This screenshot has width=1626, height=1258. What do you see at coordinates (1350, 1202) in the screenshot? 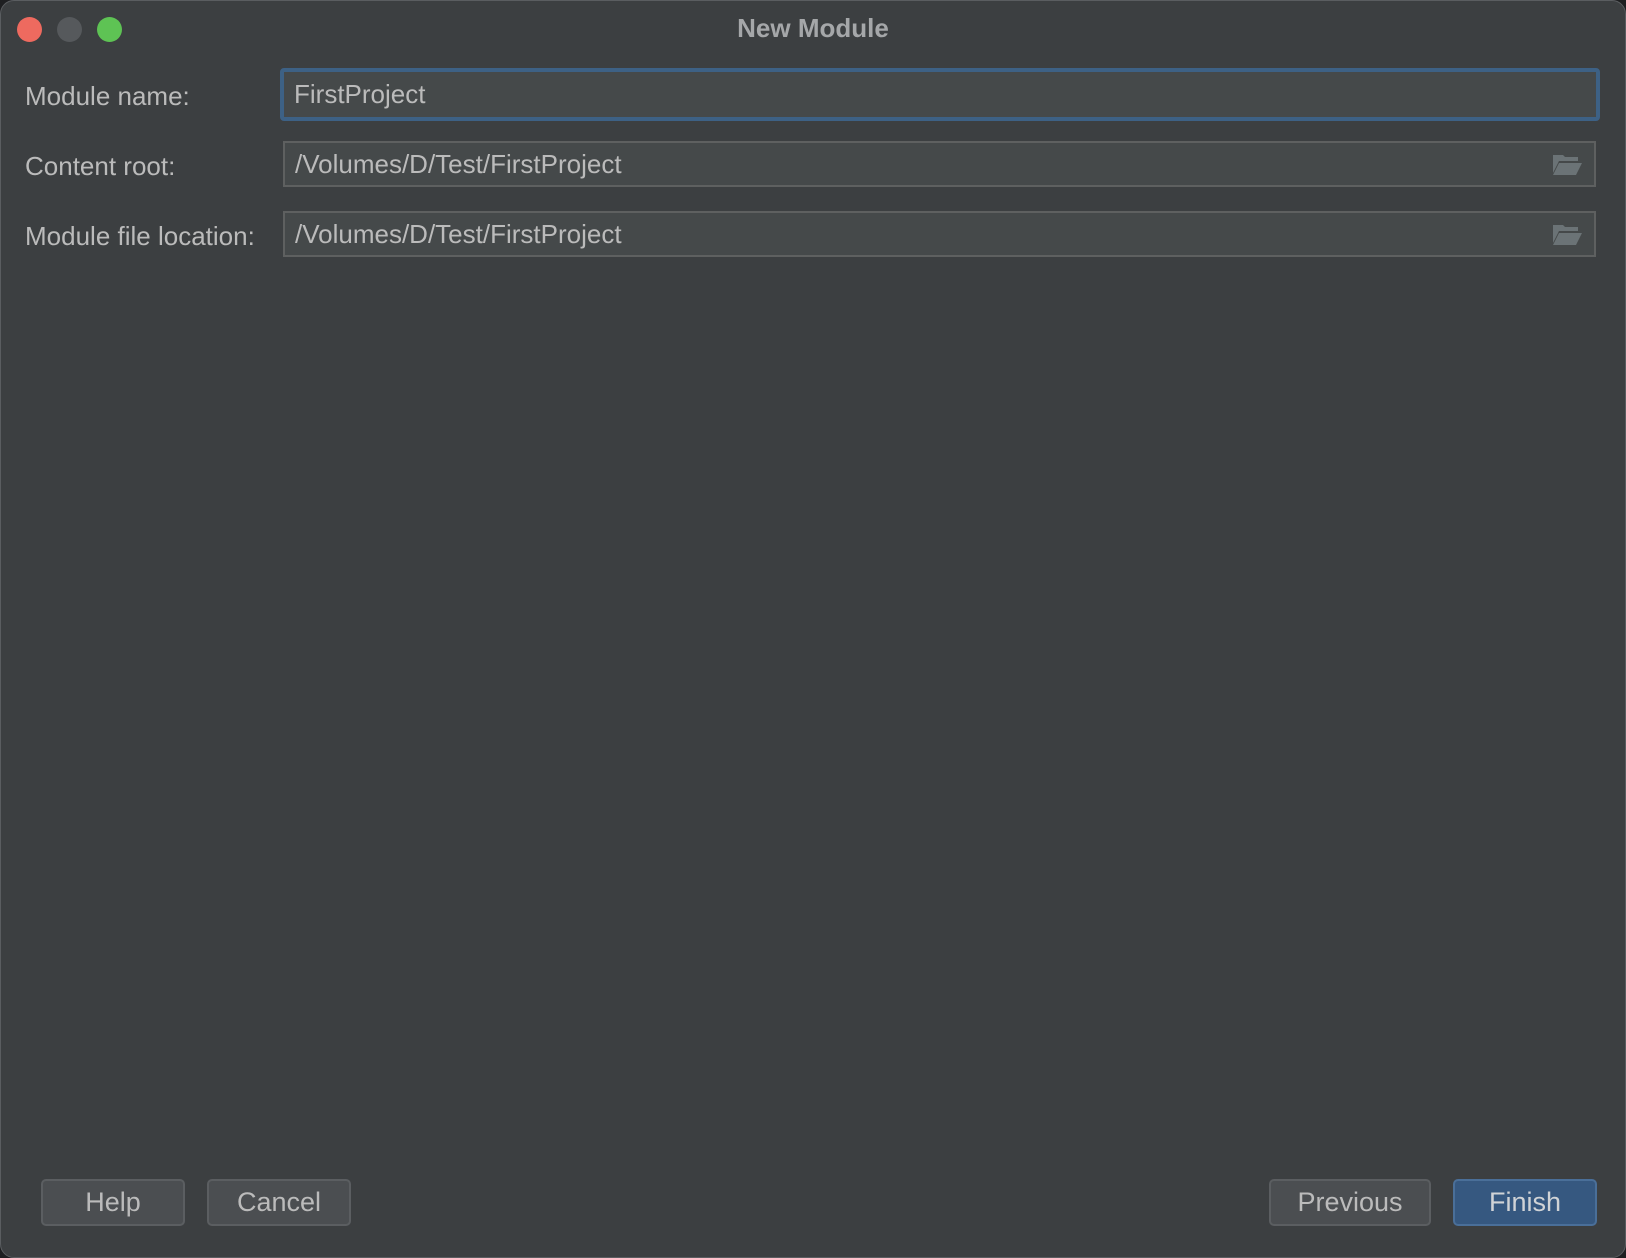
I see `previous-button: Previous` at bounding box center [1350, 1202].